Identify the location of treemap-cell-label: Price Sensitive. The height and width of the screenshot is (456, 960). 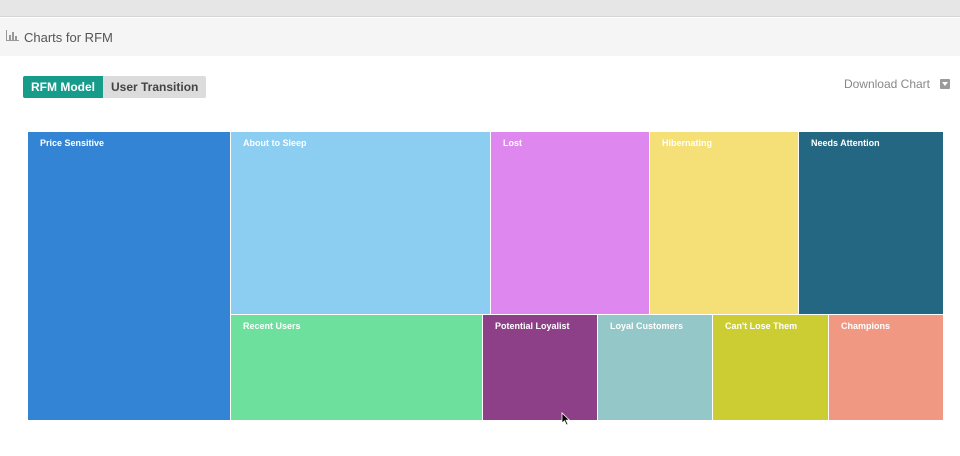
(72, 143).